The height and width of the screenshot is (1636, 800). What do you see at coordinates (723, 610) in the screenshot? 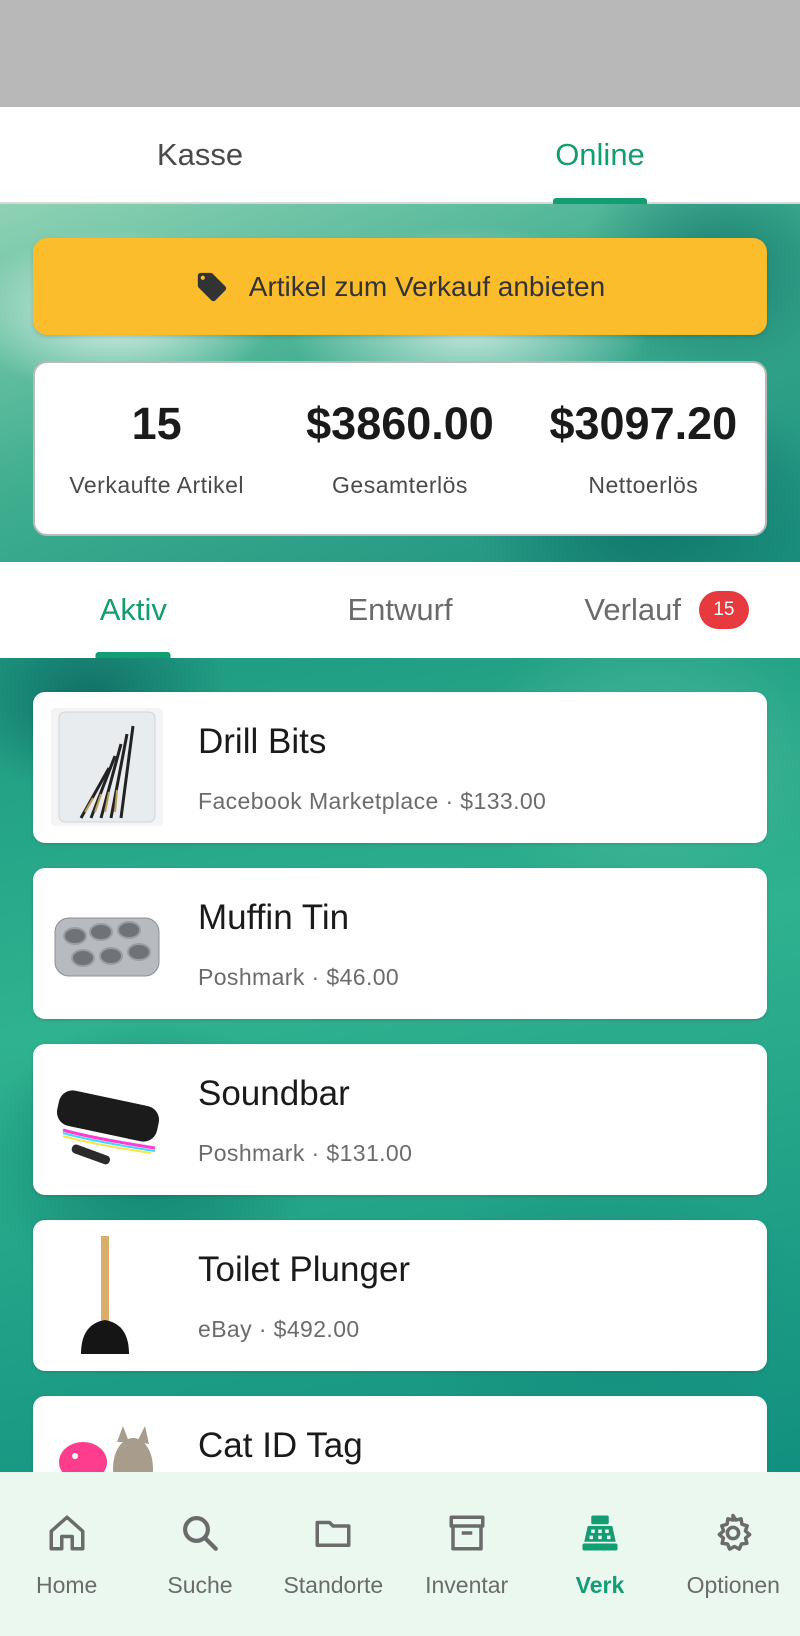
I see `history-count-badge: 15` at bounding box center [723, 610].